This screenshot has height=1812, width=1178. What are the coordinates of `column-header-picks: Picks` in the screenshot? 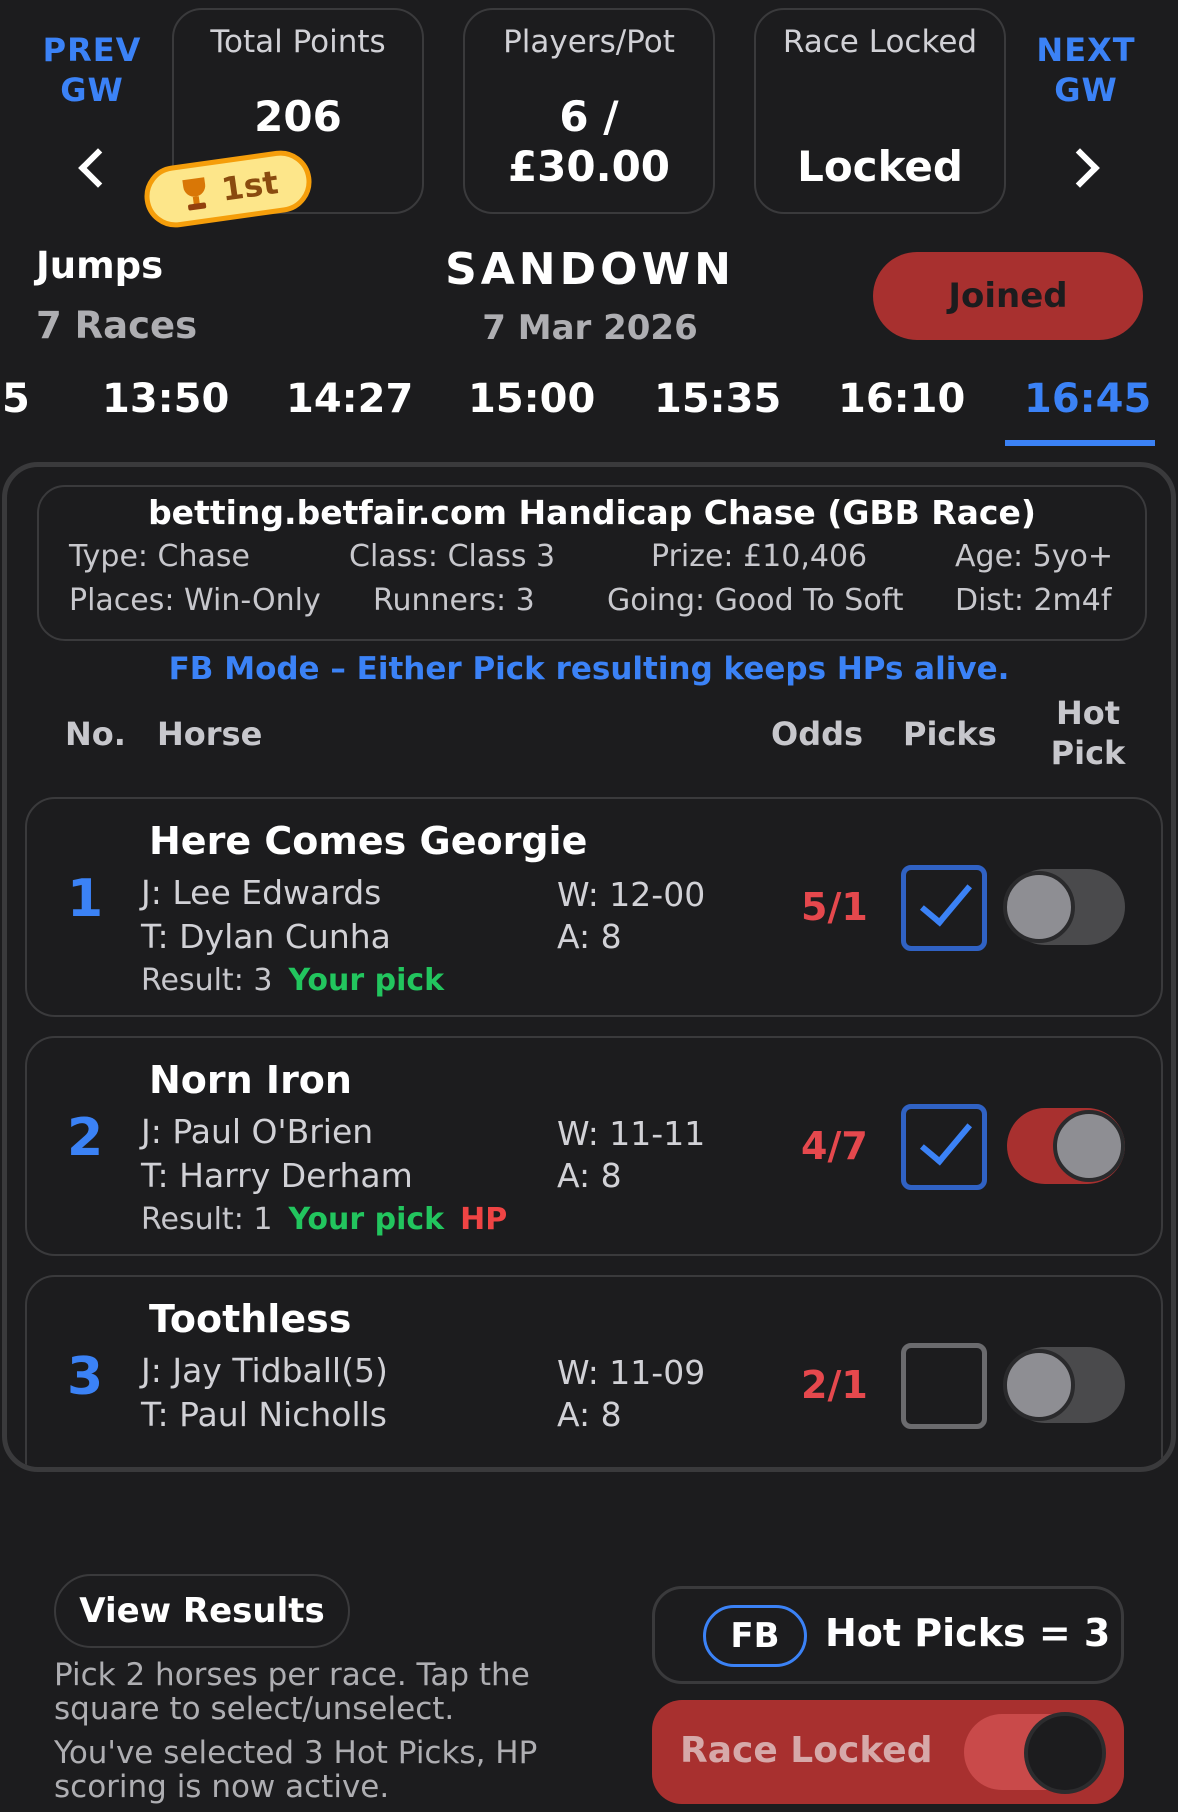 It's located at (950, 734).